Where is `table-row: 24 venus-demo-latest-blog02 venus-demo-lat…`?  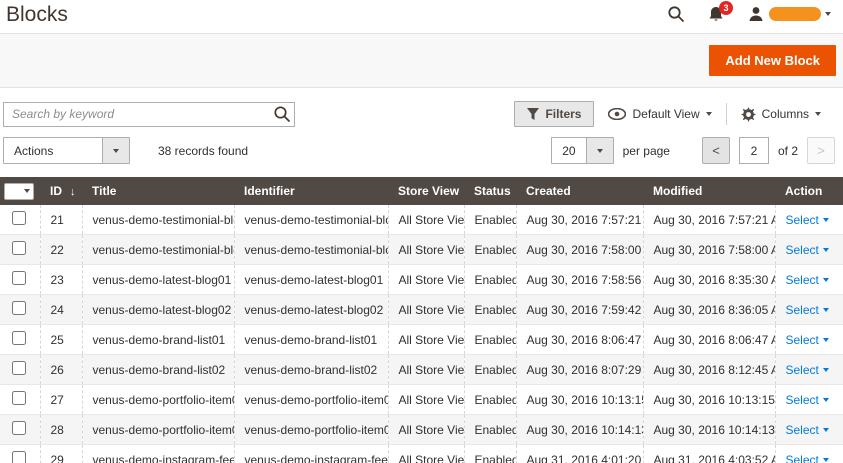
table-row: 24 venus-demo-latest-blog02 venus-demo-lat… is located at coordinates (421, 309).